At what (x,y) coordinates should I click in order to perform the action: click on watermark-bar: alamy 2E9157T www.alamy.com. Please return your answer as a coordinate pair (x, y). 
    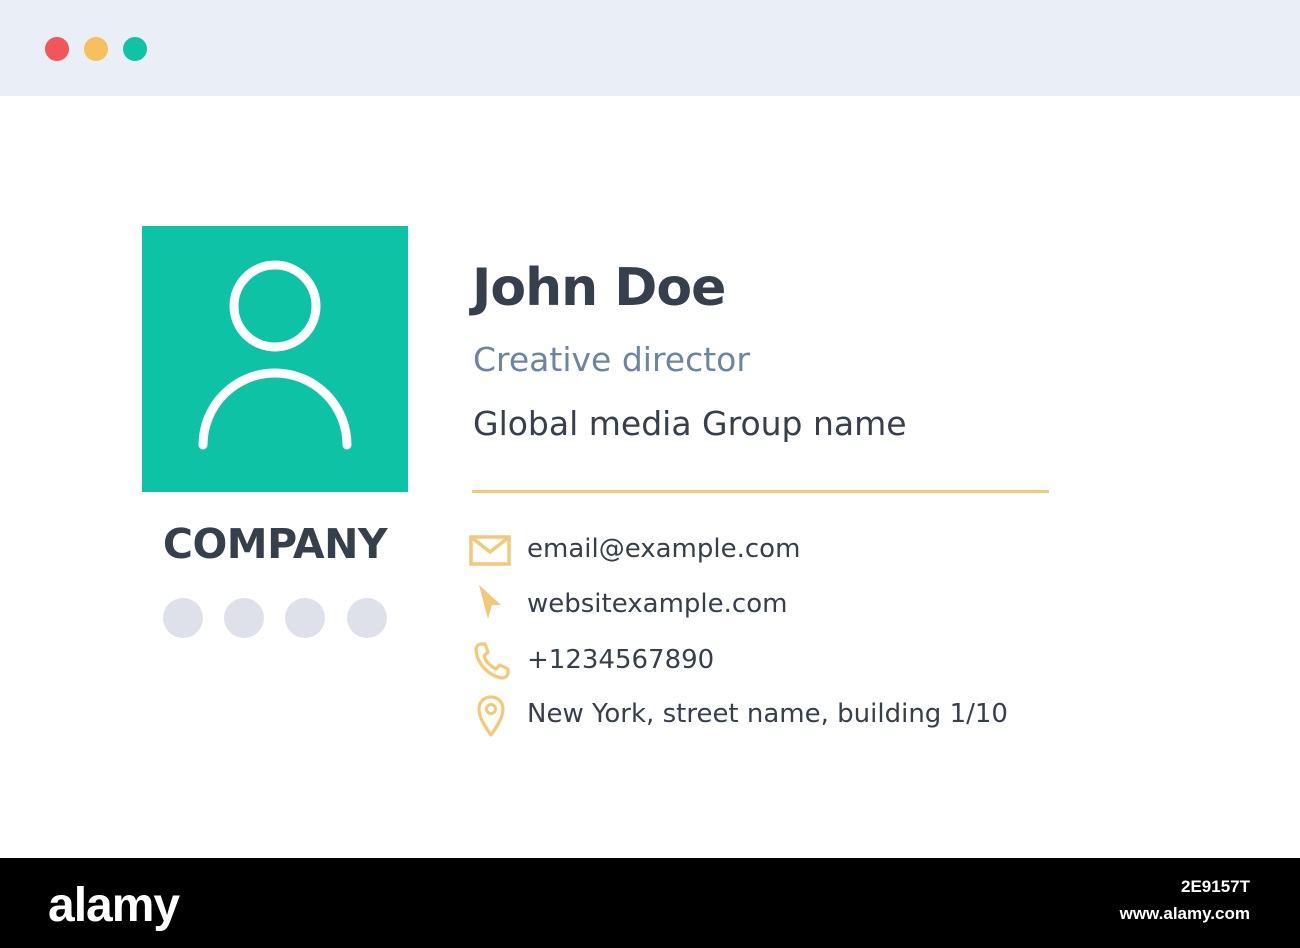
    Looking at the image, I should click on (650, 903).